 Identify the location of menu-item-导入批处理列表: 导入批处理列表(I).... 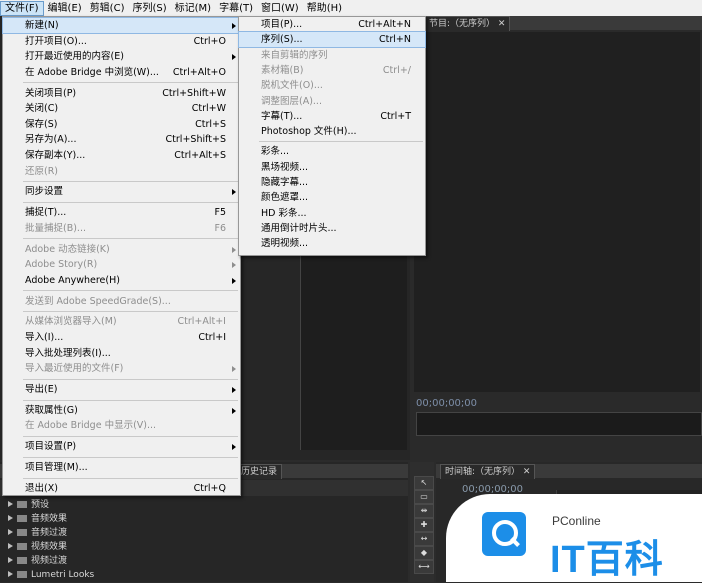
(121, 353).